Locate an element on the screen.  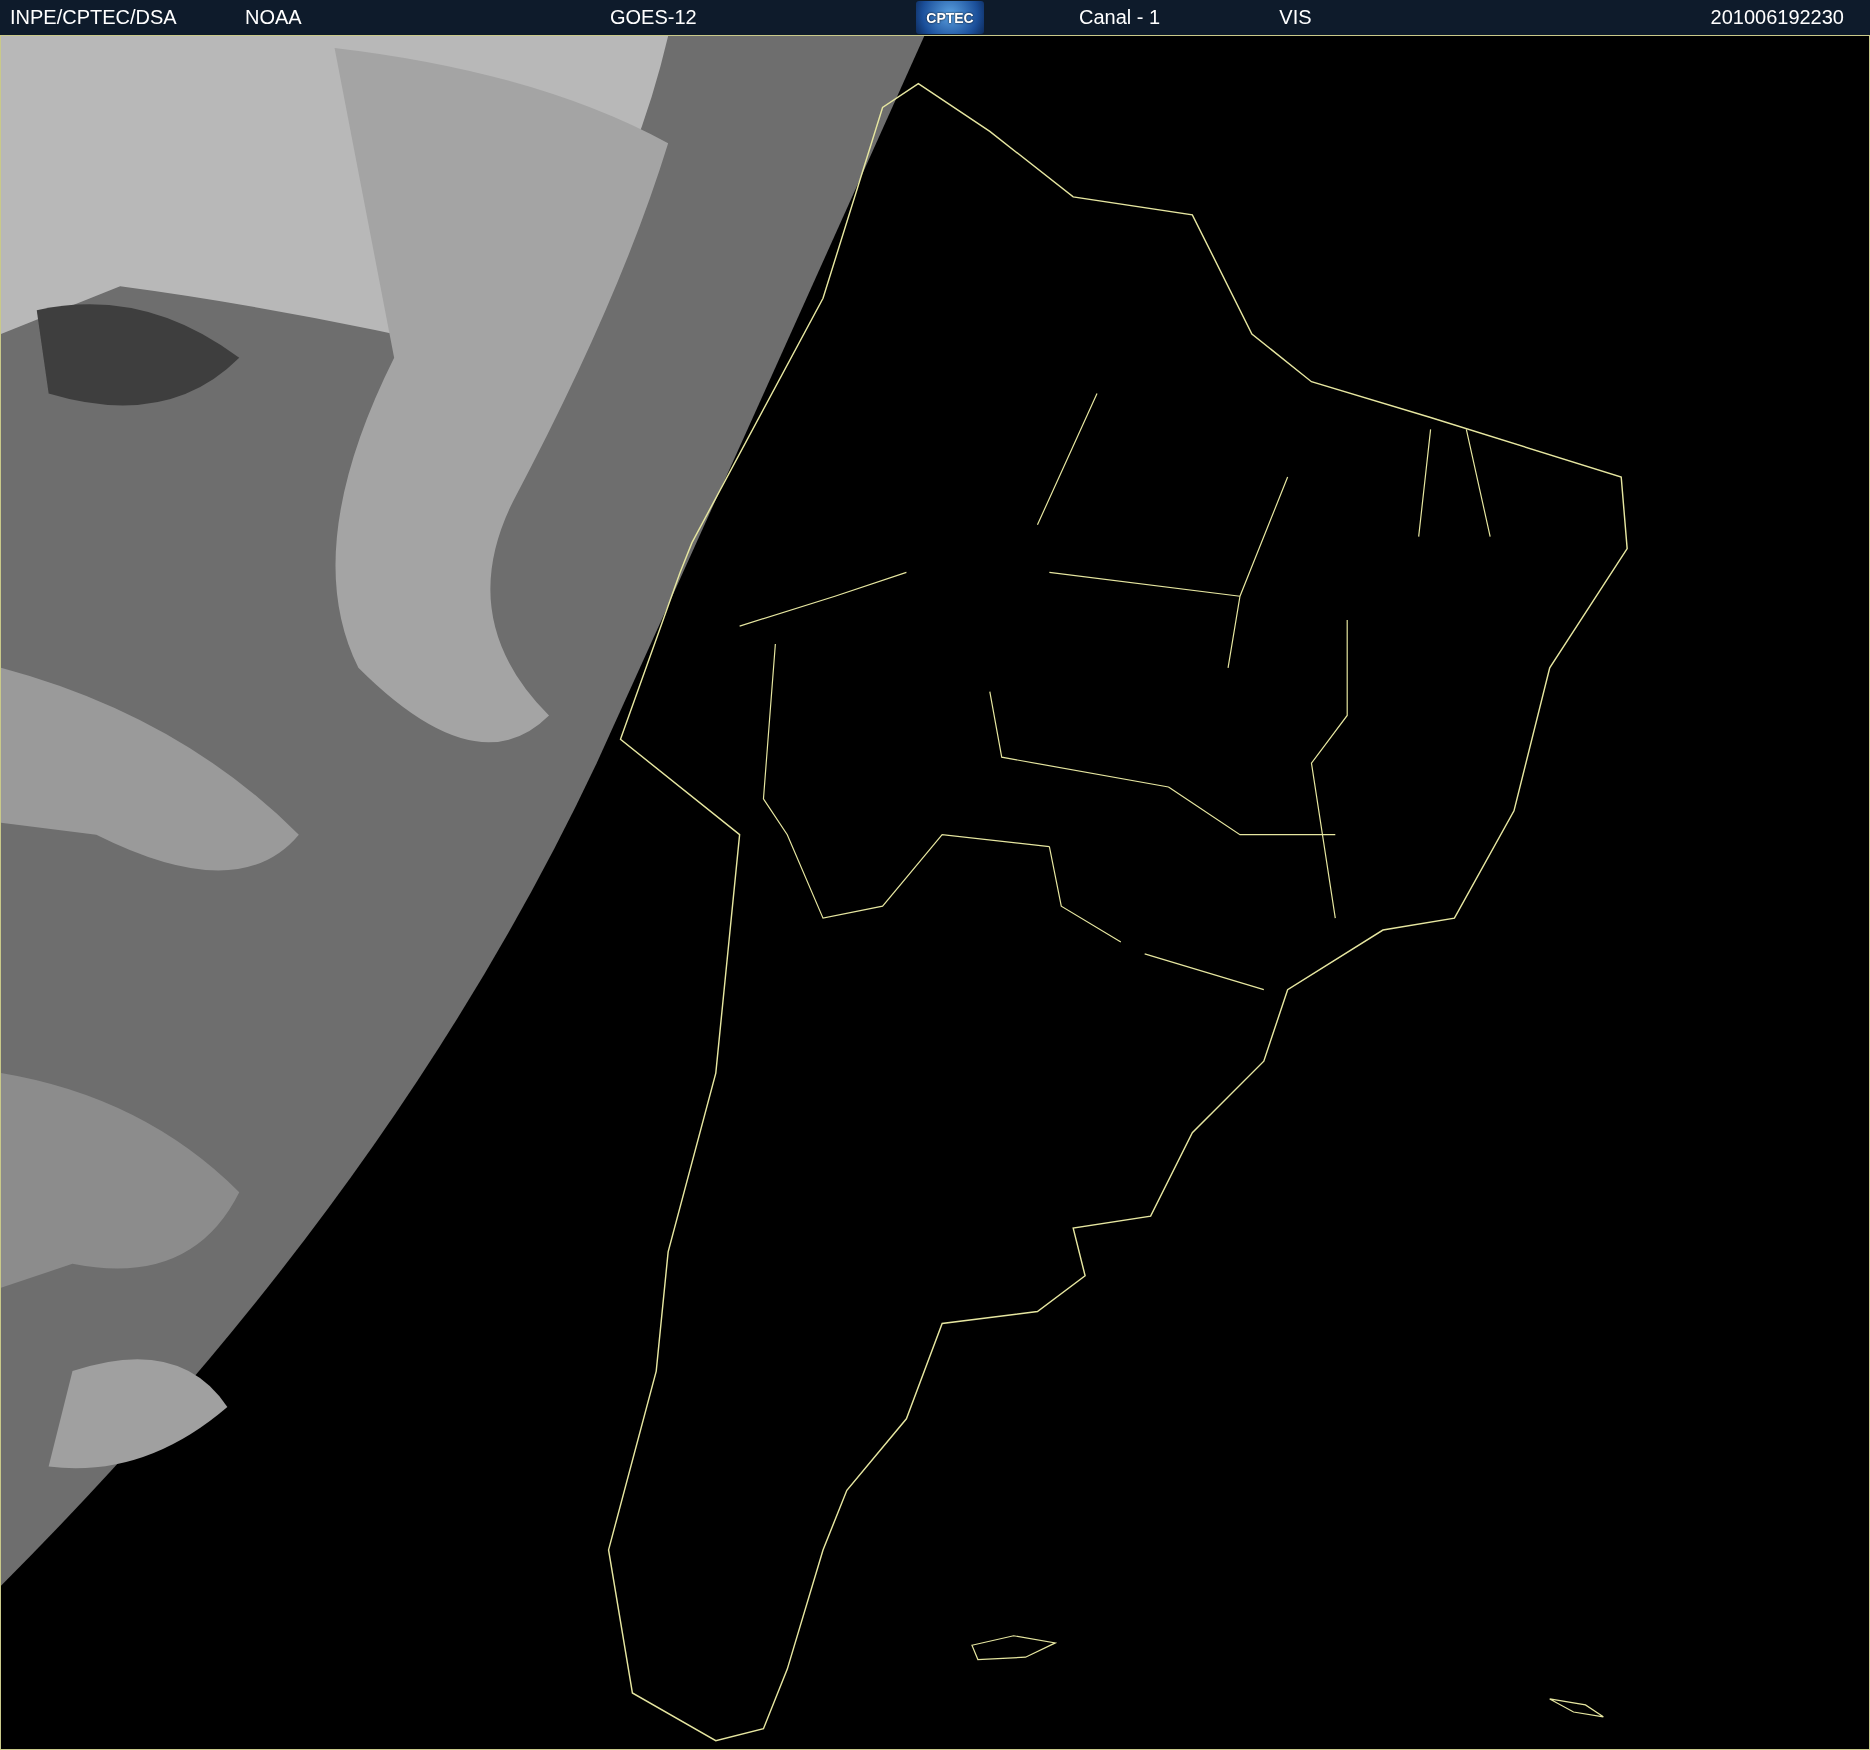
logo: CPTEC is located at coordinates (950, 17).